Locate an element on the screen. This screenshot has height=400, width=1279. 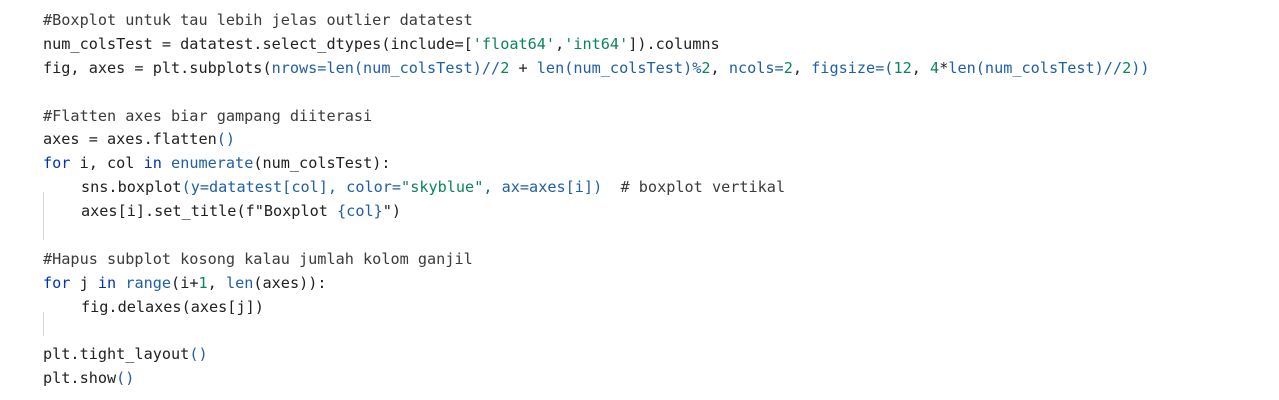
code-token: ]).columns is located at coordinates (674, 43).